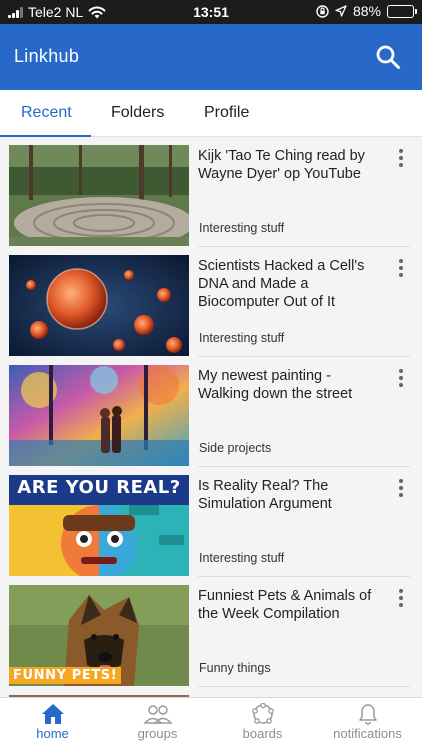 The width and height of the screenshot is (422, 750). Describe the element at coordinates (402, 11) in the screenshot. I see `battery-icon` at that location.